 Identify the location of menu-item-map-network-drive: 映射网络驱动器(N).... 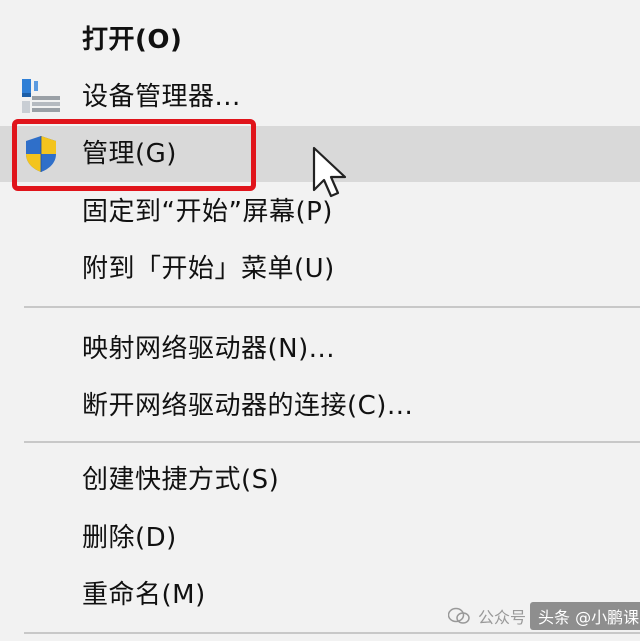
(320, 349).